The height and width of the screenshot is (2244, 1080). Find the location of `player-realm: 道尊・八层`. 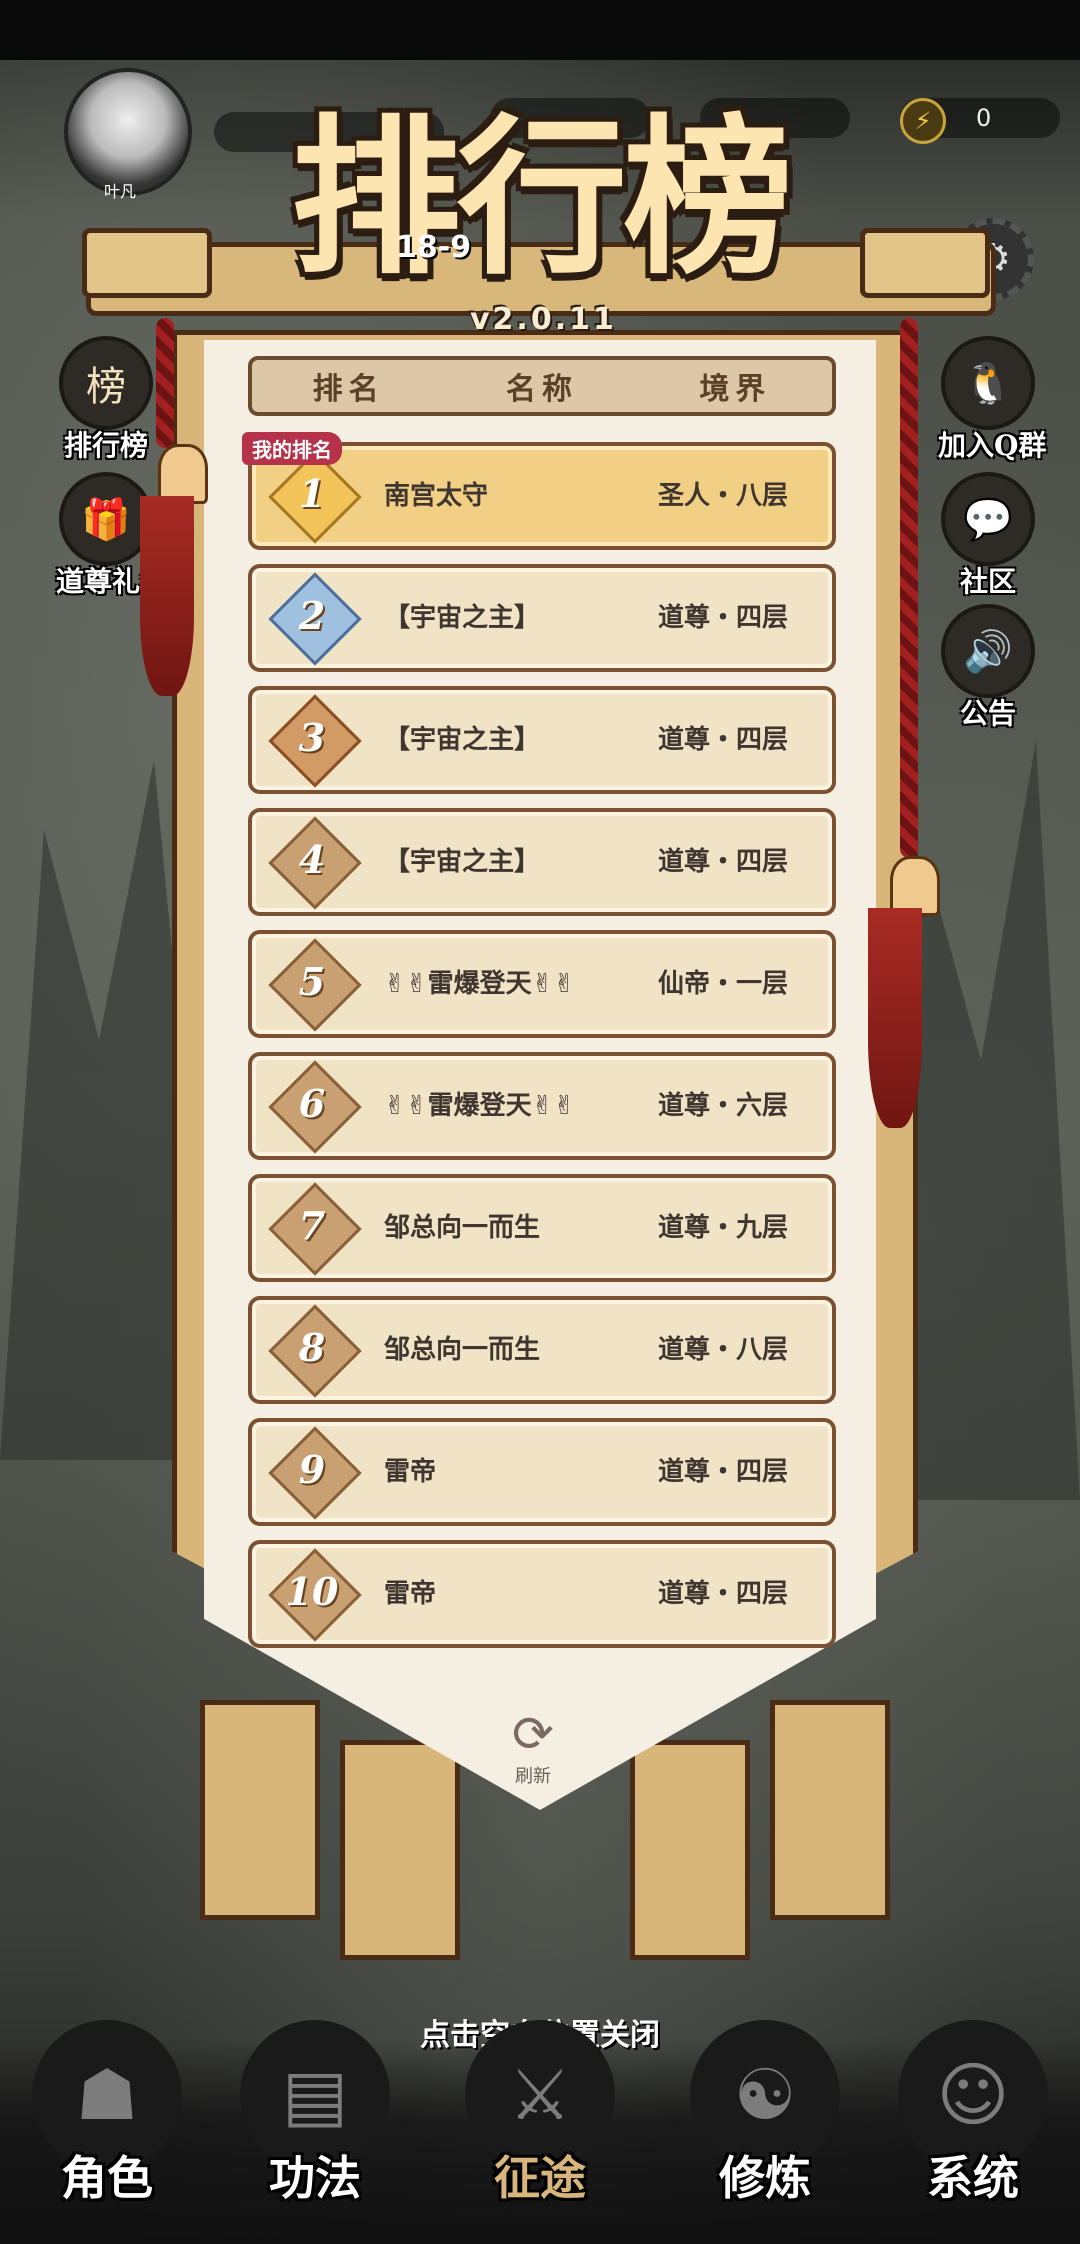

player-realm: 道尊・八层 is located at coordinates (722, 1350).